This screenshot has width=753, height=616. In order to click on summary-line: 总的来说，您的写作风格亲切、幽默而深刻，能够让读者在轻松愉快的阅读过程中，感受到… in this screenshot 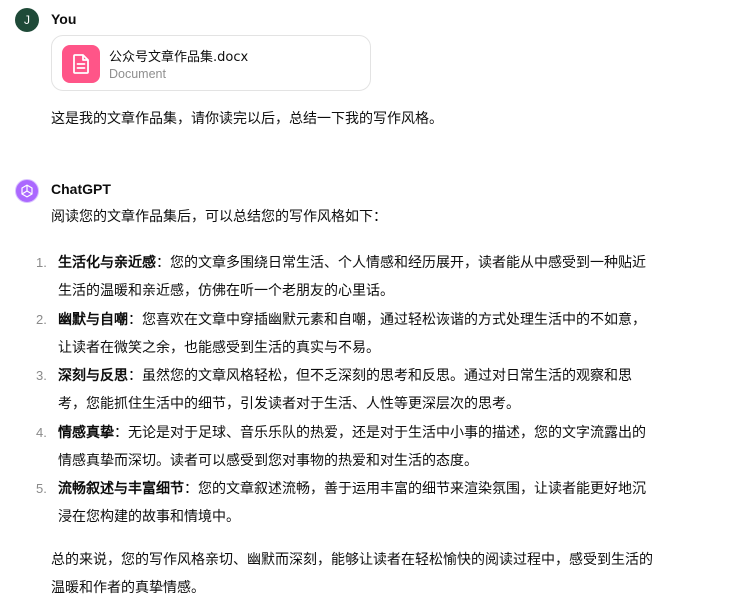, I will do `click(352, 560)`.